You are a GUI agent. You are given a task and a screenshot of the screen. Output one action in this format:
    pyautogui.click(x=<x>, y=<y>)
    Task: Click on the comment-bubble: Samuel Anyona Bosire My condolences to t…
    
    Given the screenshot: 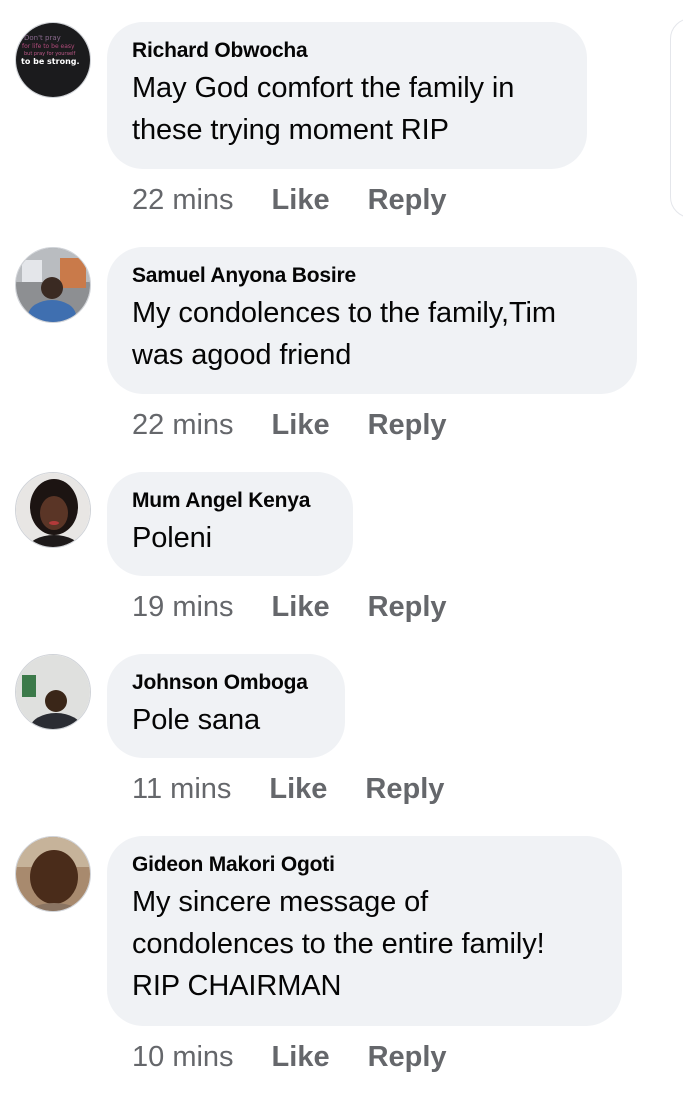 What is the action you would take?
    pyautogui.click(x=372, y=320)
    